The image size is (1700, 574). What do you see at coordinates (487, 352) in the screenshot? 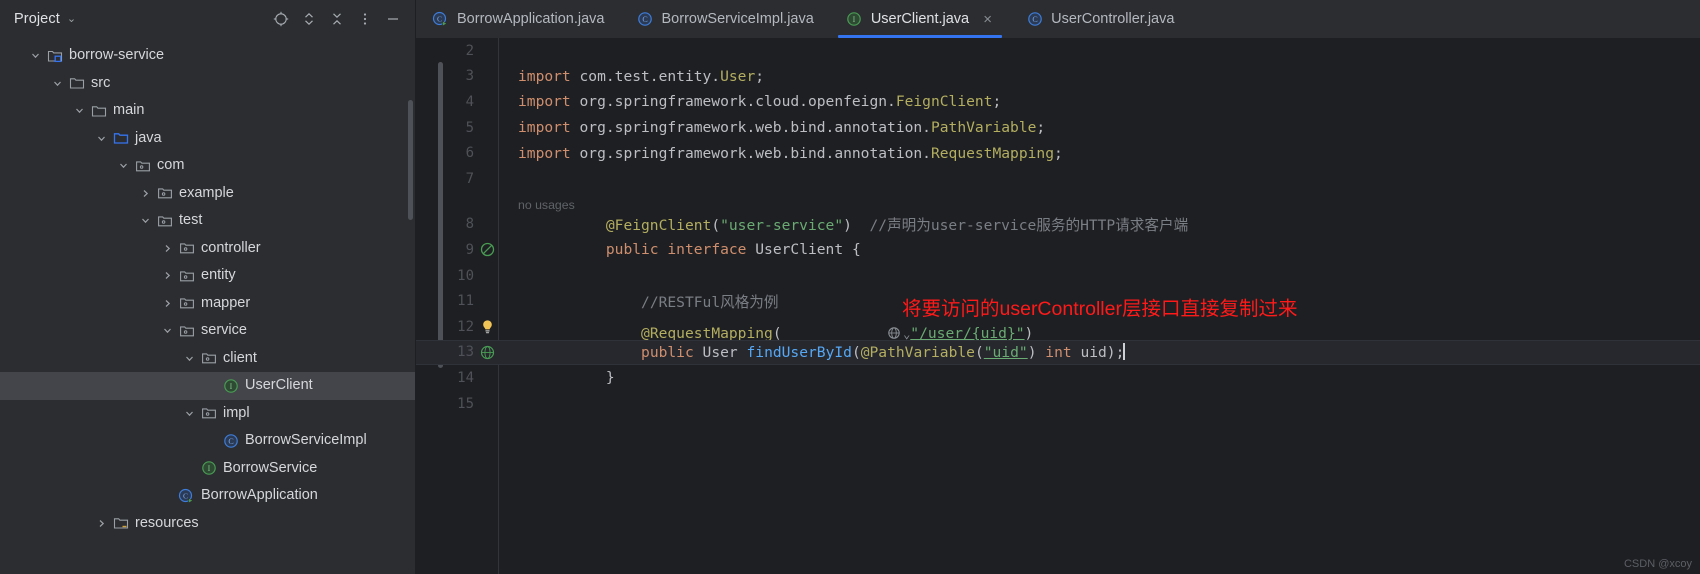
I see `web-endpoint-icon` at bounding box center [487, 352].